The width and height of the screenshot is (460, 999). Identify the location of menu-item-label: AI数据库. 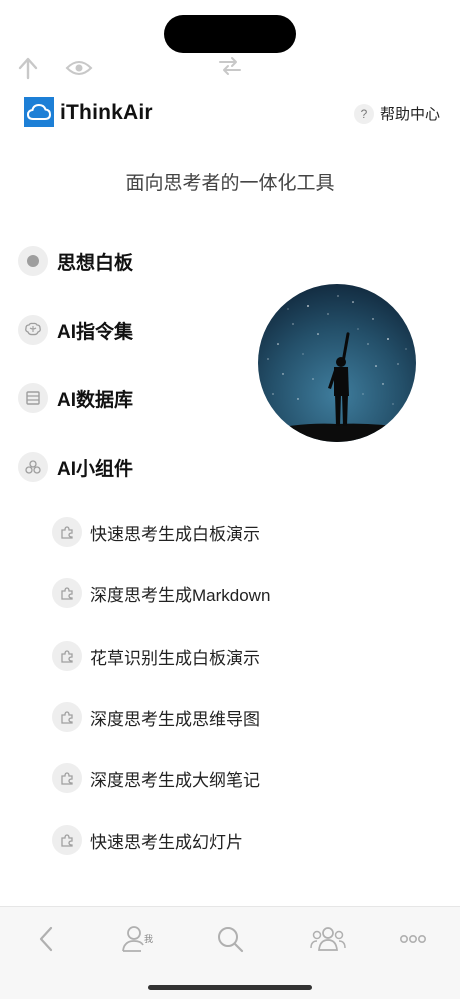
(95, 400).